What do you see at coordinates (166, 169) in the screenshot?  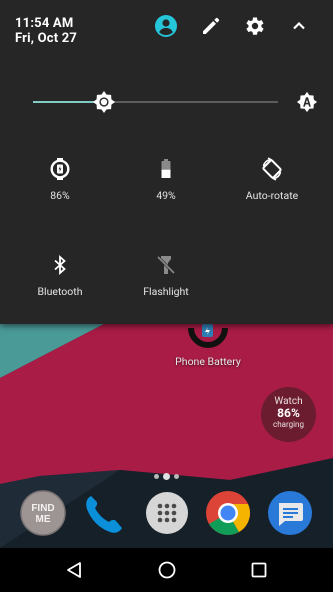 I see `battery-icon` at bounding box center [166, 169].